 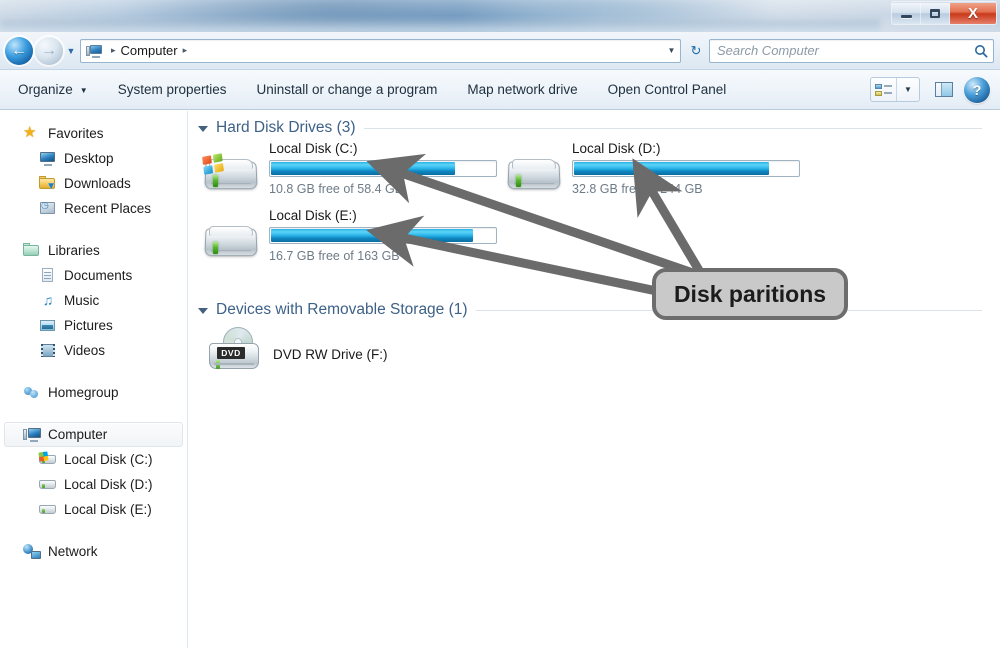 I want to click on libraries-folder-icon, so click(x=32, y=250).